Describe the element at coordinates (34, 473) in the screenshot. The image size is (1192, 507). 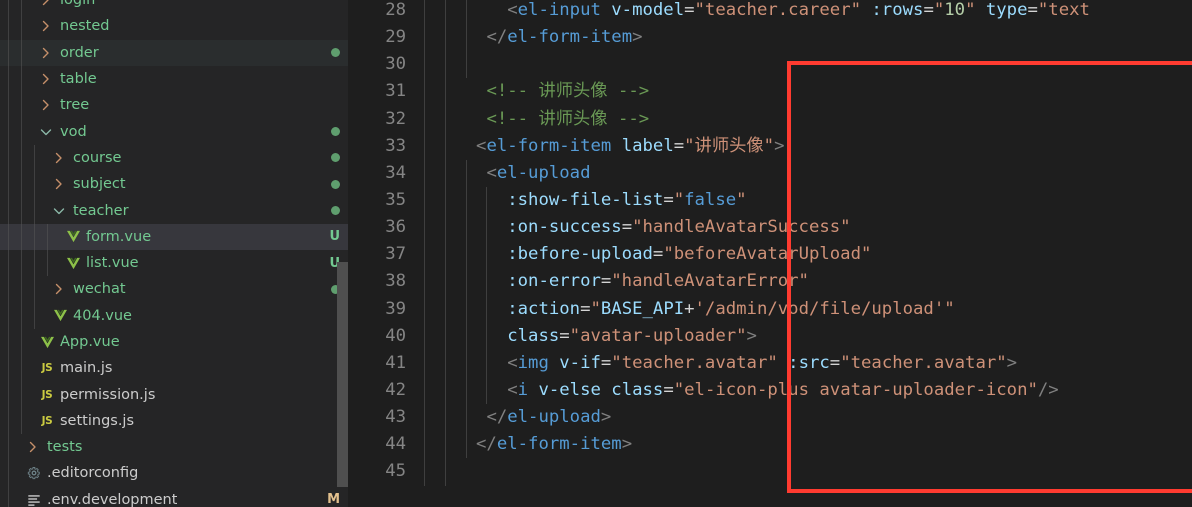
I see `gear-icon` at that location.